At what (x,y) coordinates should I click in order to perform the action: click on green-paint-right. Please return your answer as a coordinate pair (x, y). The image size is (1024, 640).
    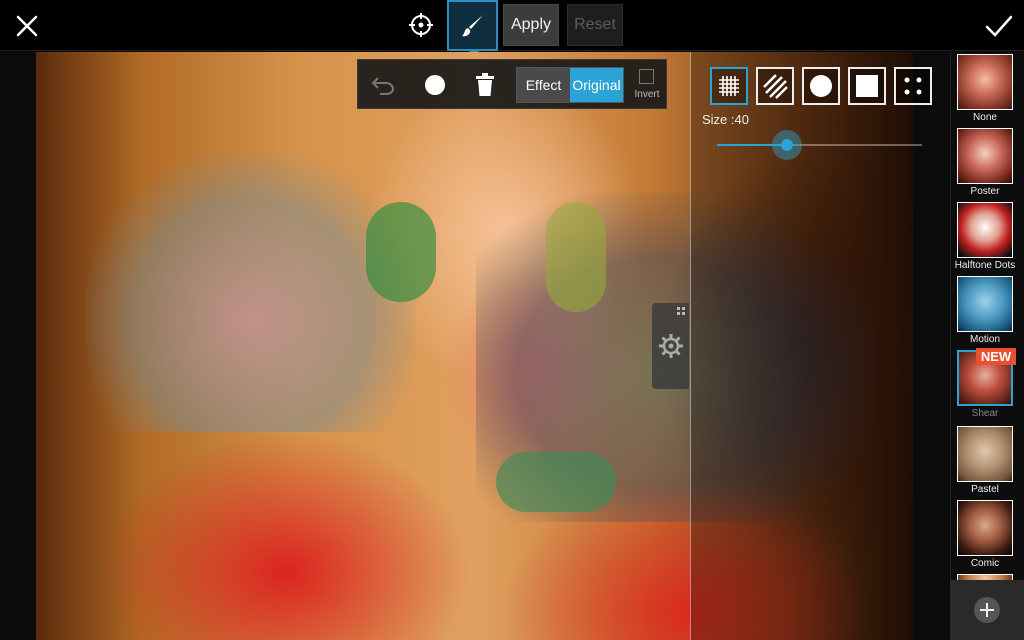
    Looking at the image, I should click on (576, 257).